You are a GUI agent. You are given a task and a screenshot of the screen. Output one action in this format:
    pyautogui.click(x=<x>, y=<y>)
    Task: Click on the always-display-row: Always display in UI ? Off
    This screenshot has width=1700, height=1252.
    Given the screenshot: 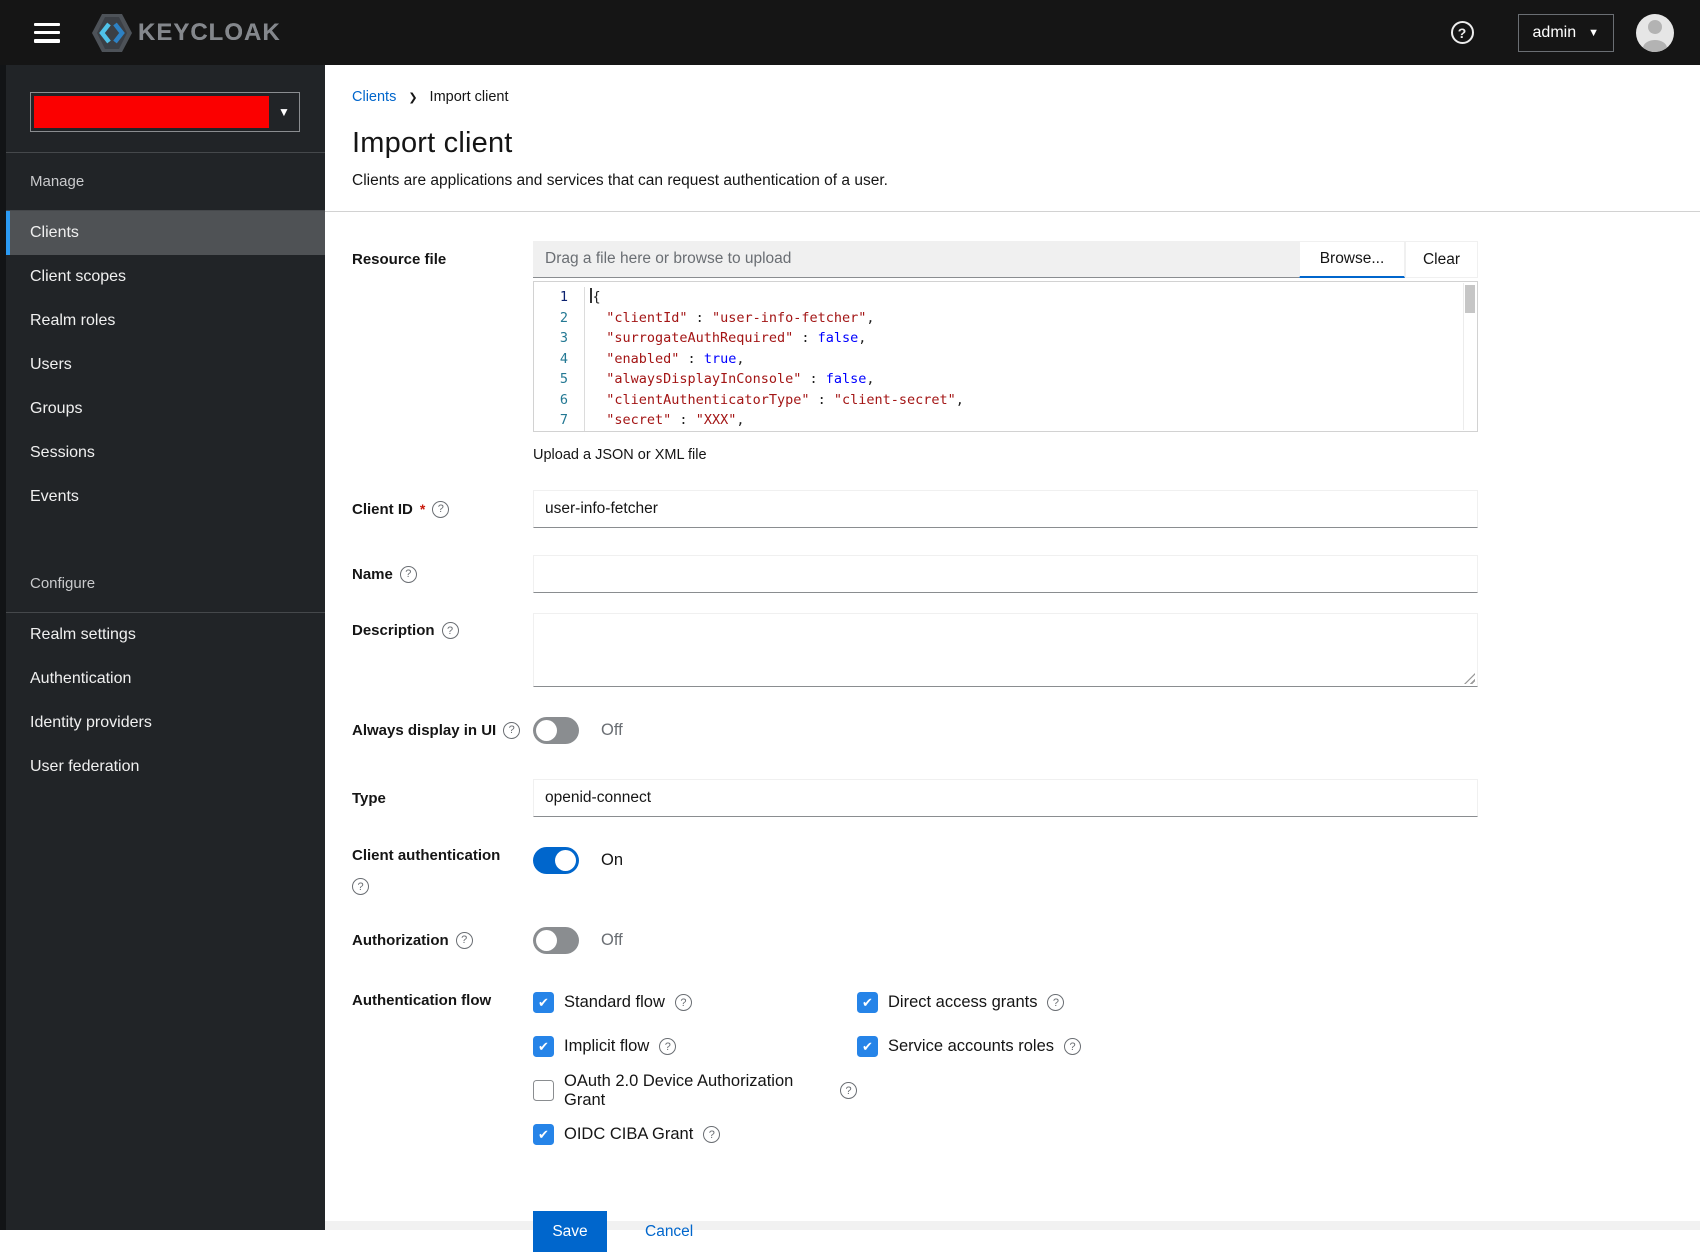 What is the action you would take?
    pyautogui.click(x=1026, y=730)
    